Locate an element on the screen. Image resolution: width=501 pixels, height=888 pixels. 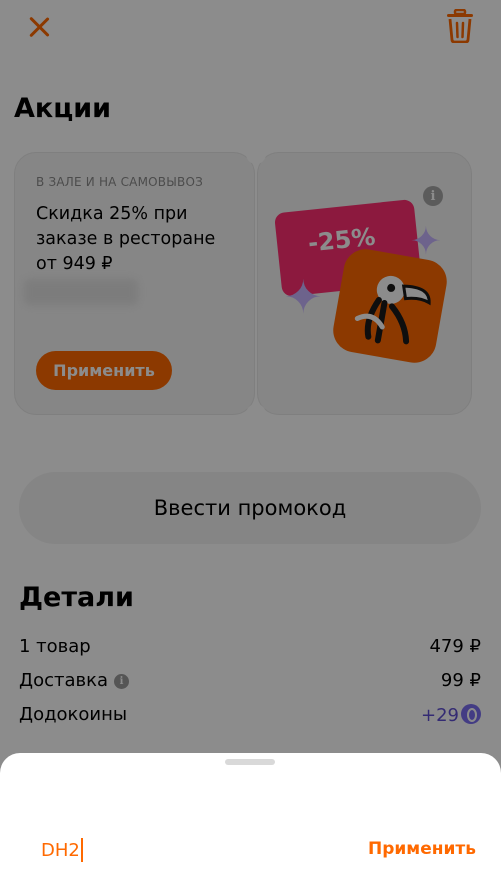
promocode-input: DH2 is located at coordinates (62, 850).